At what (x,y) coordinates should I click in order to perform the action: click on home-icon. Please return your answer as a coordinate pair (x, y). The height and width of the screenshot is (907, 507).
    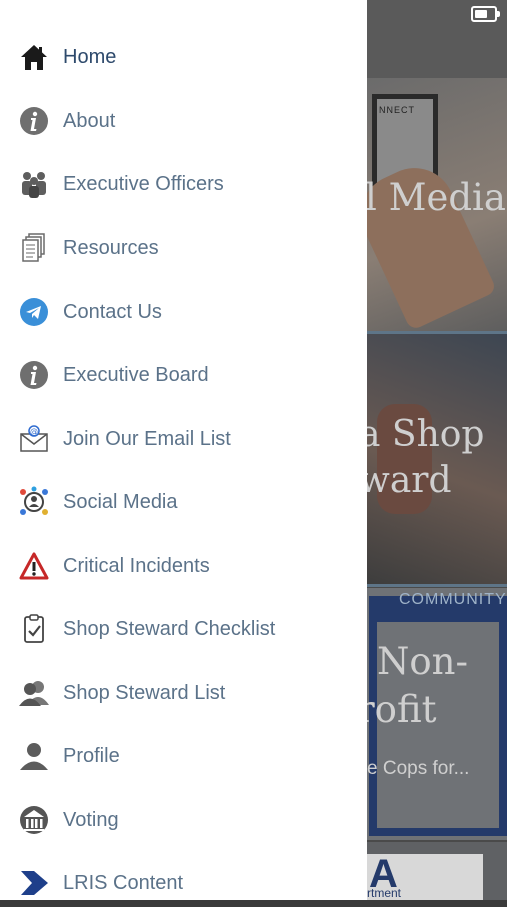
    Looking at the image, I should click on (34, 57).